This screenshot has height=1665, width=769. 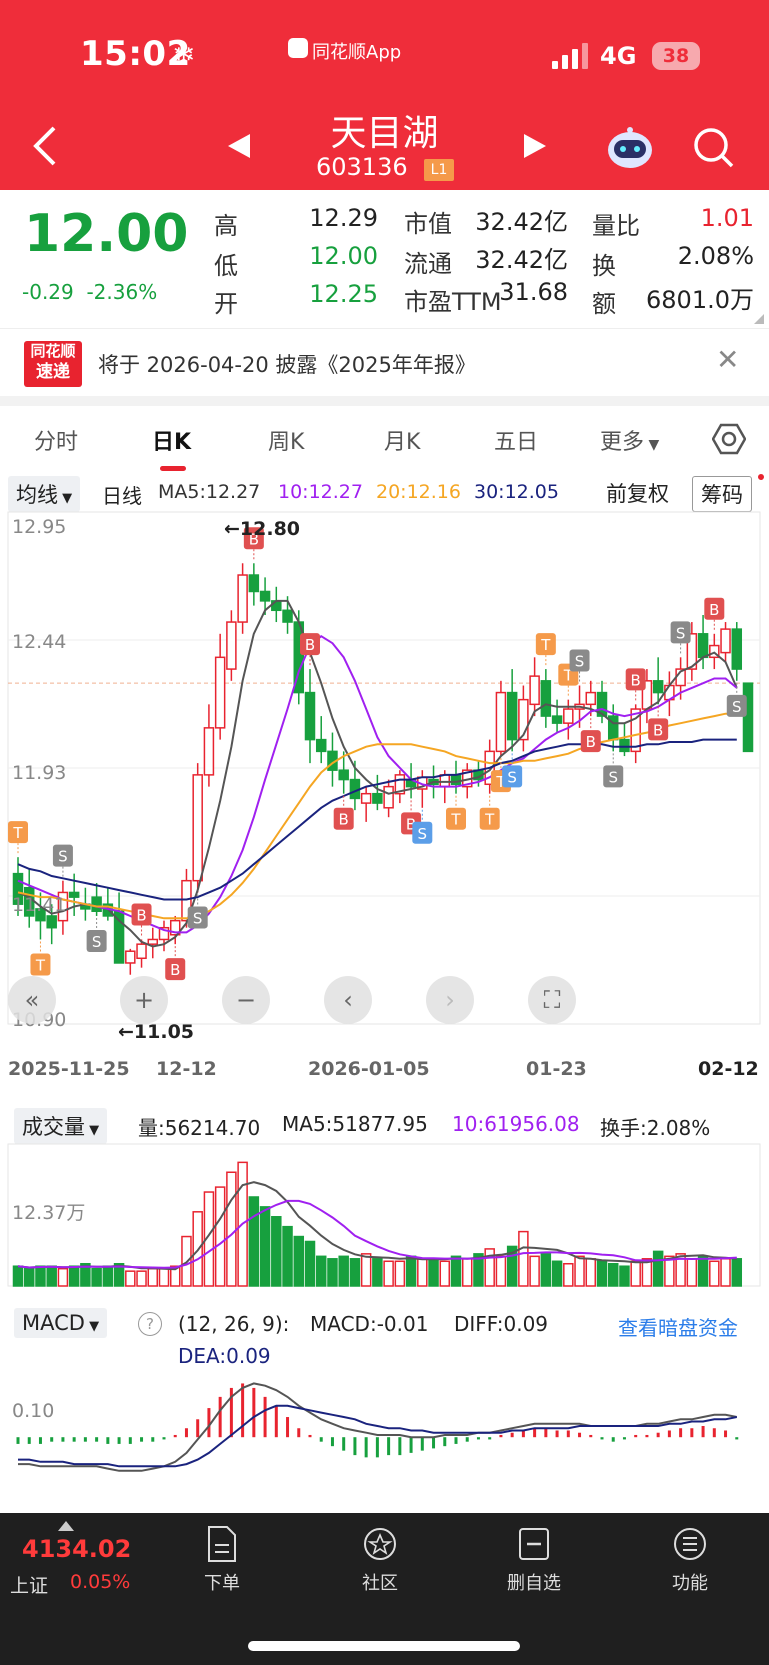 I want to click on notice-bar: 同花顺 速递 将于 2026-04-20 披露《2025年年报》 ✕, so click(x=384, y=362).